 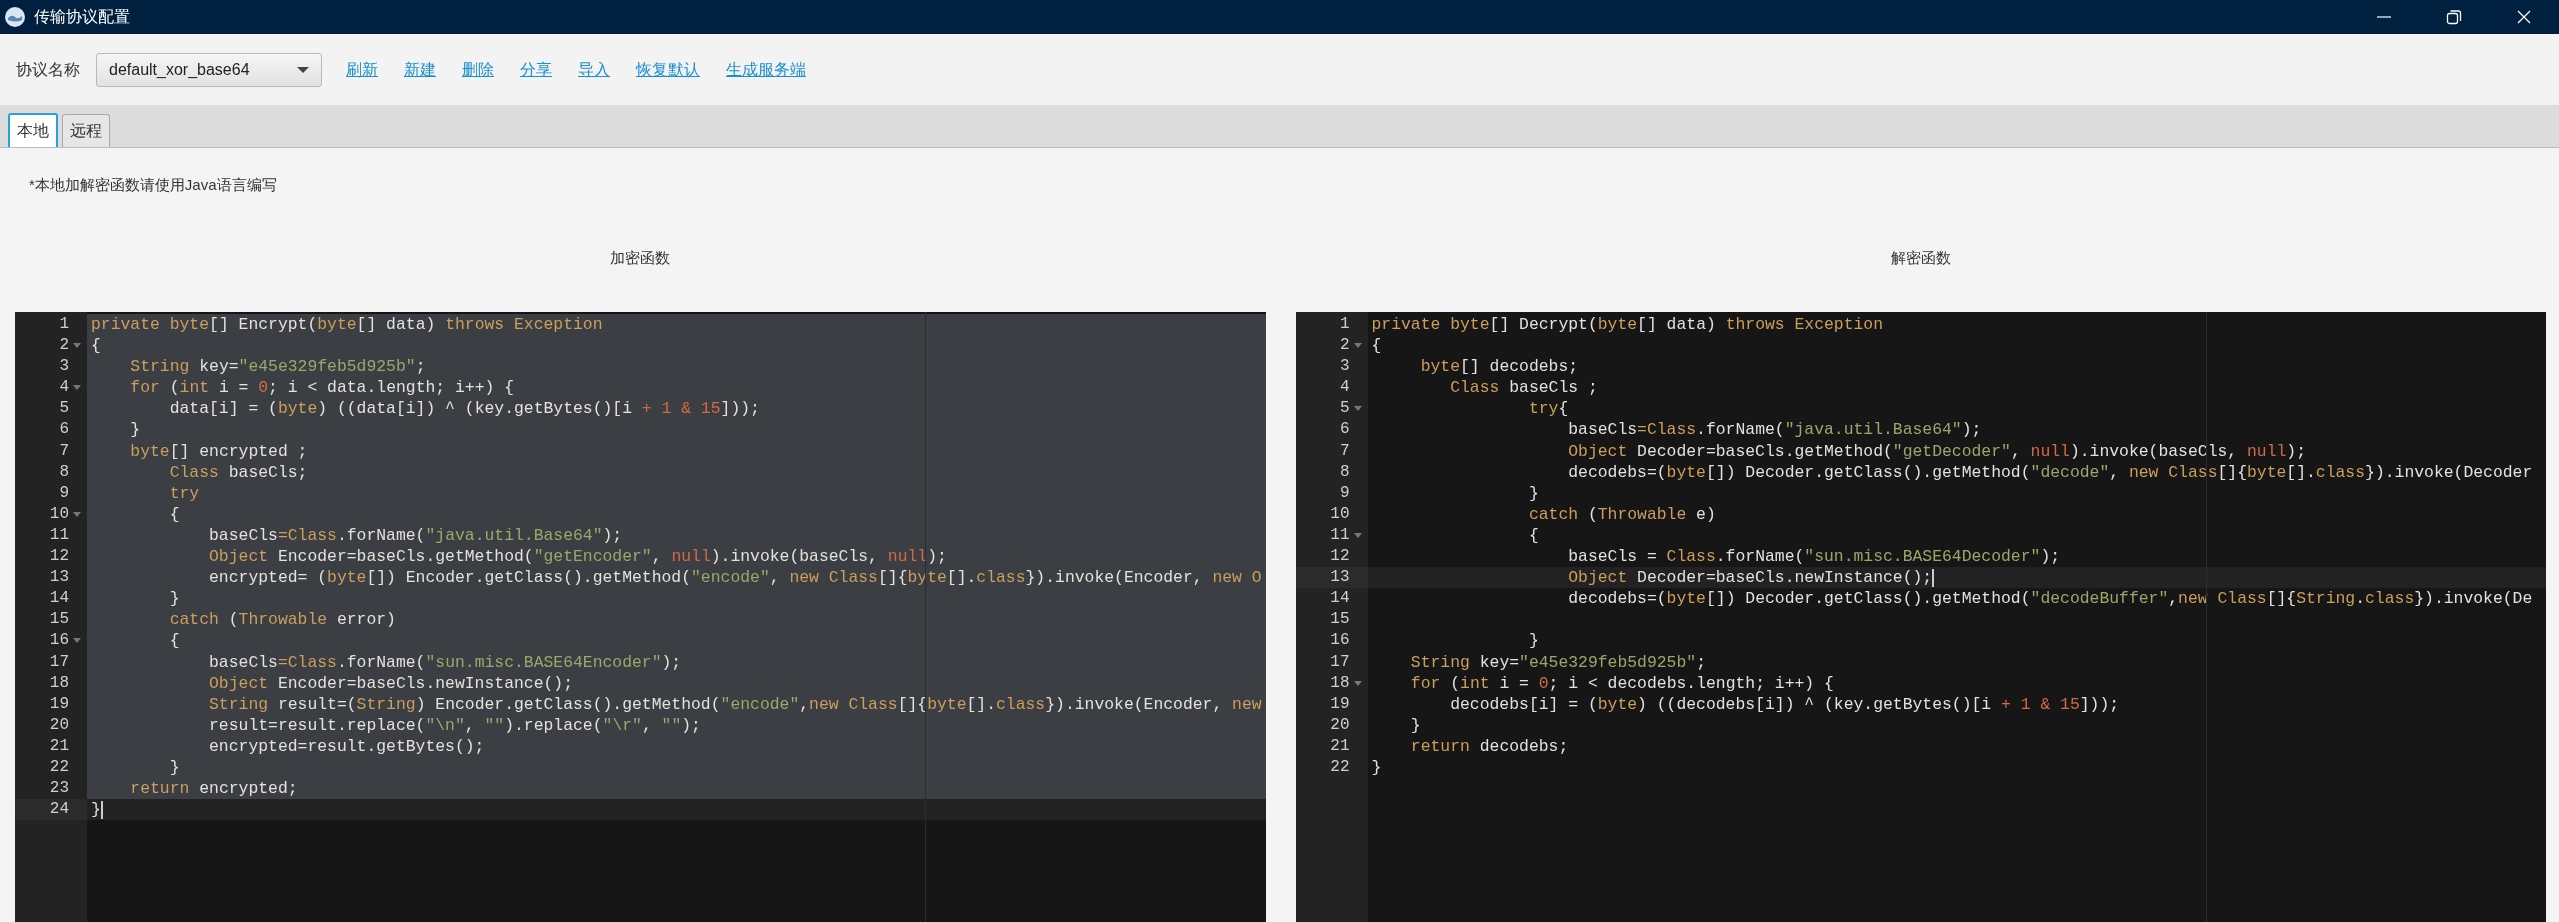 What do you see at coordinates (59, 725) in the screenshot?
I see `line-number: 20` at bounding box center [59, 725].